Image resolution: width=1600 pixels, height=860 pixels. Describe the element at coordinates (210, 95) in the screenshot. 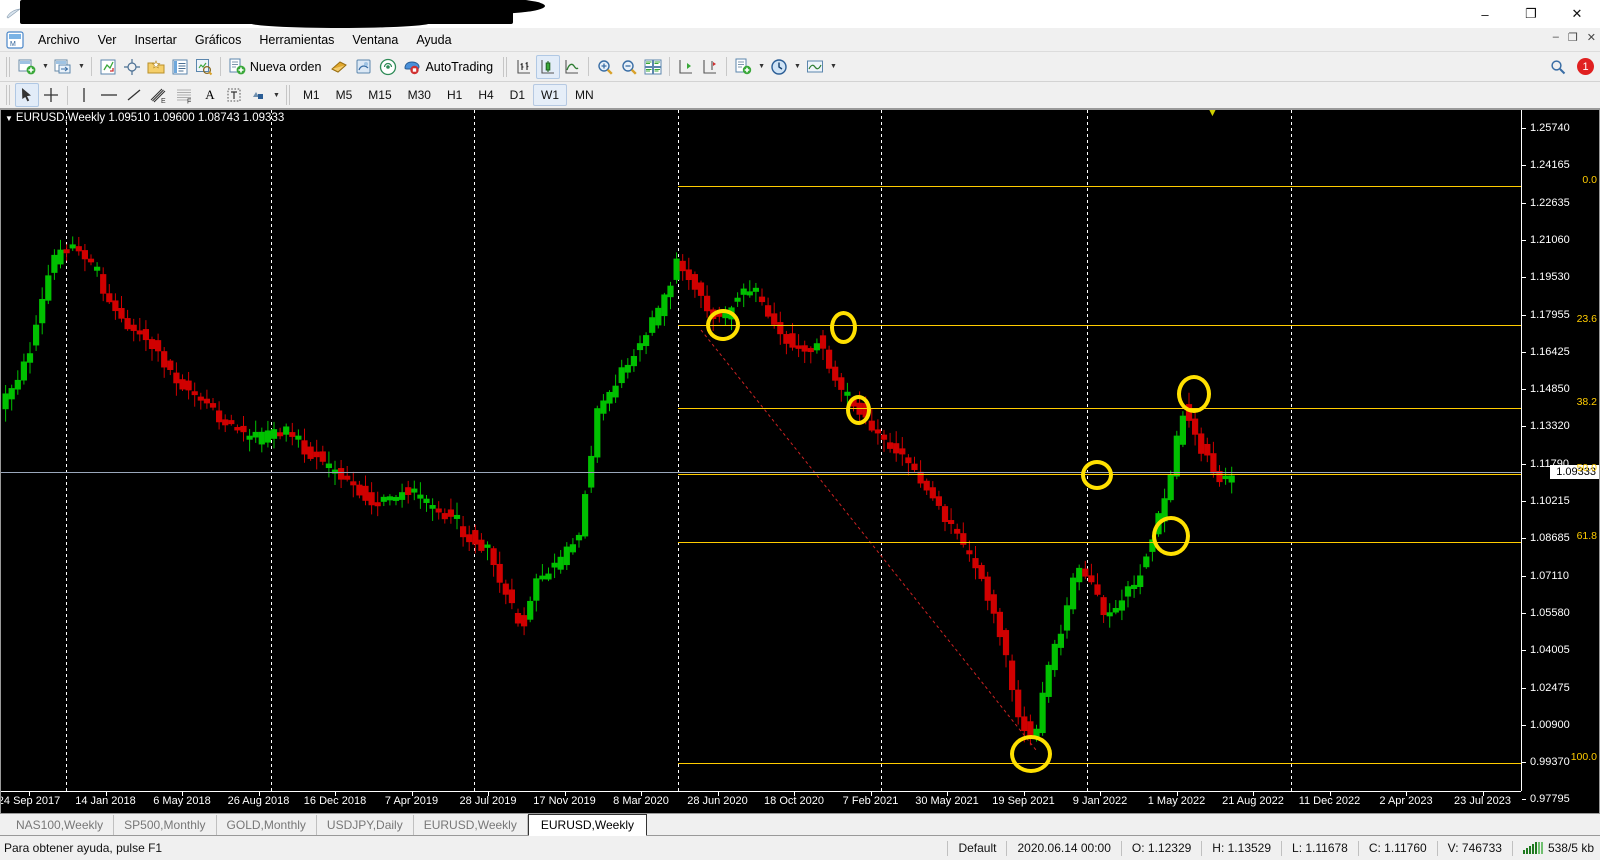

I see `text-icon: A` at that location.